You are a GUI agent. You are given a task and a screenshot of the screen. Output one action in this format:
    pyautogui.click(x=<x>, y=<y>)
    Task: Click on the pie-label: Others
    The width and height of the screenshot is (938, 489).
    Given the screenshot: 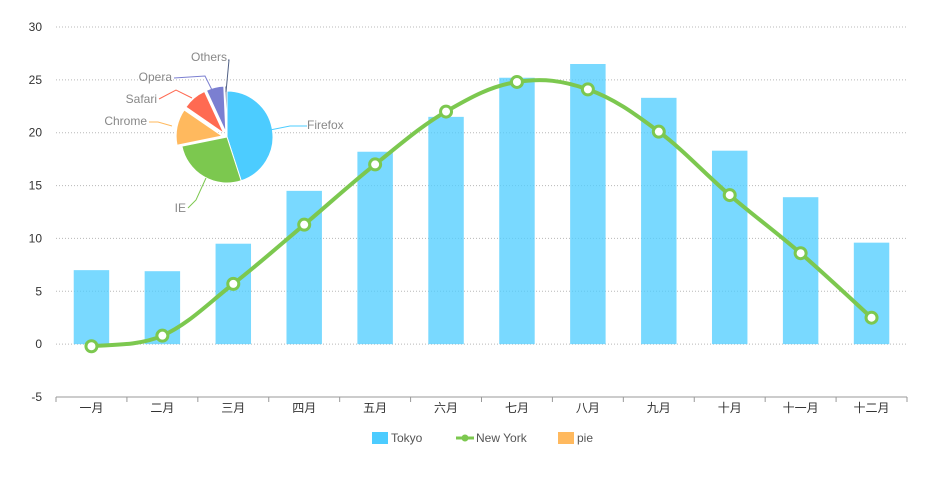 What is the action you would take?
    pyautogui.click(x=209, y=57)
    